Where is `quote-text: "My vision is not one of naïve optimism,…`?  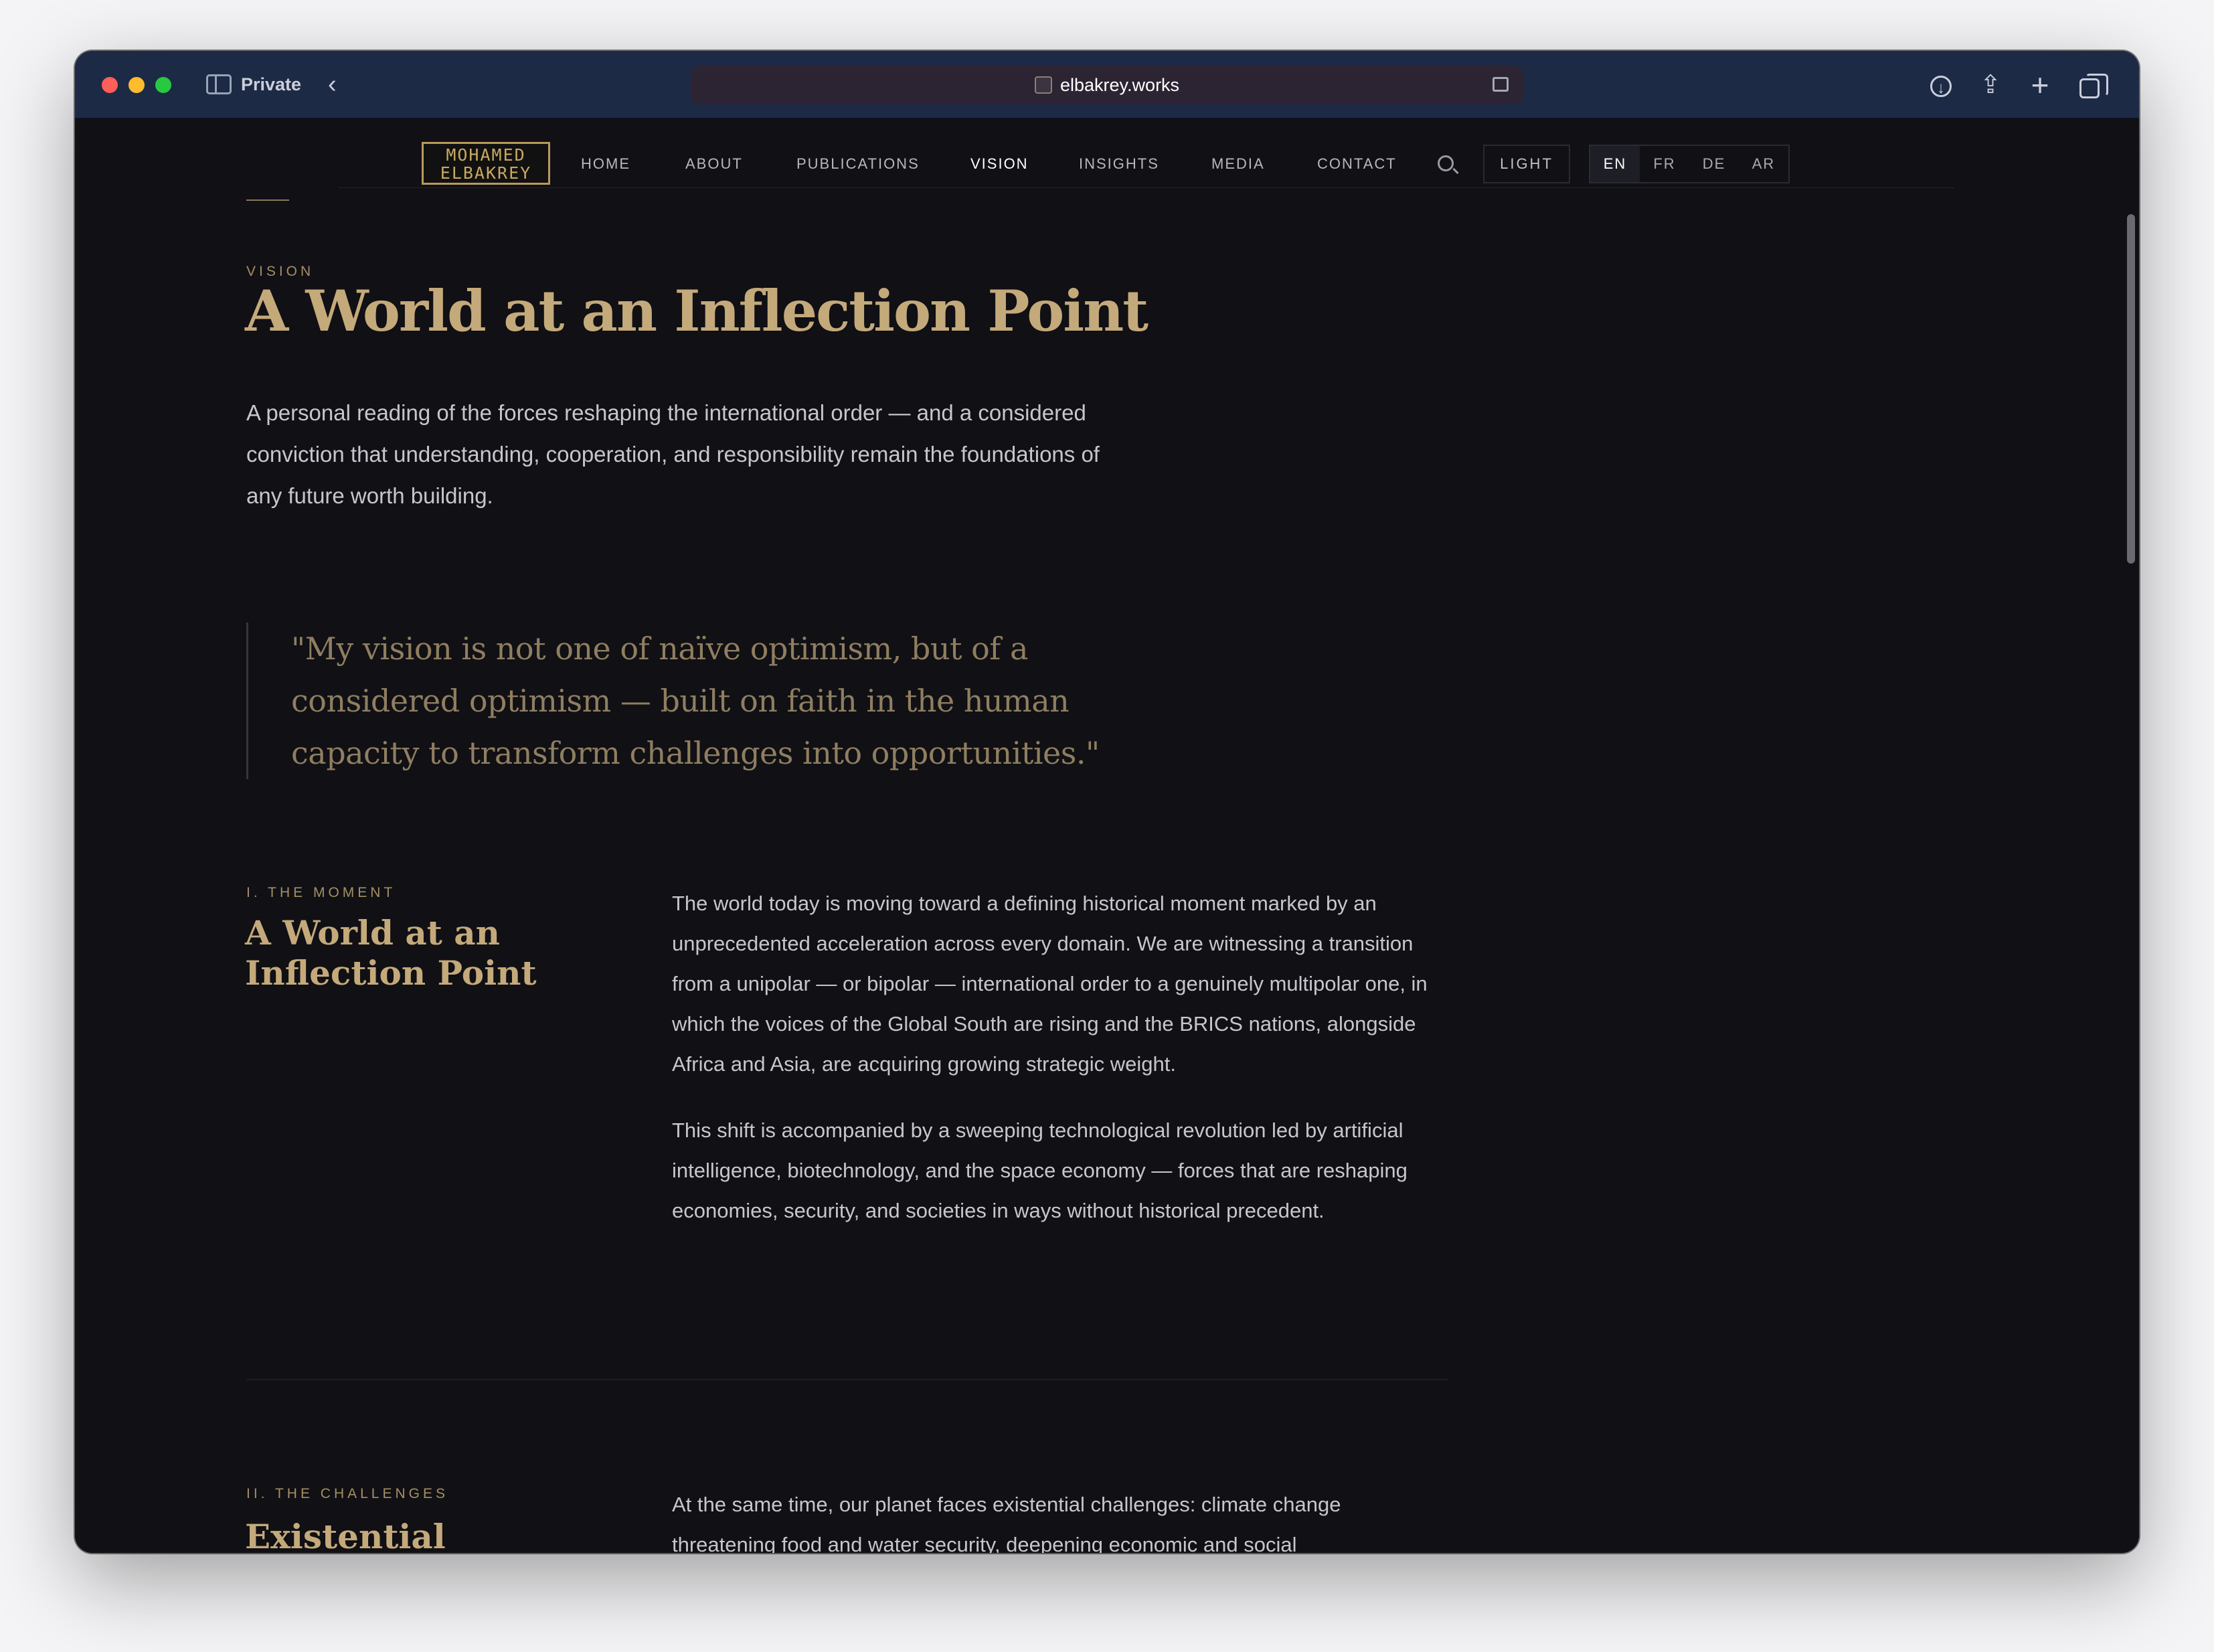 quote-text: "My vision is not one of naïve optimism,… is located at coordinates (695, 701).